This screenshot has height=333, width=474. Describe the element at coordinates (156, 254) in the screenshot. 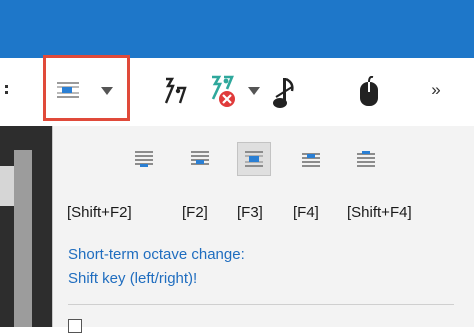

I see `octave-hint-line1: Short-term octave change:` at that location.